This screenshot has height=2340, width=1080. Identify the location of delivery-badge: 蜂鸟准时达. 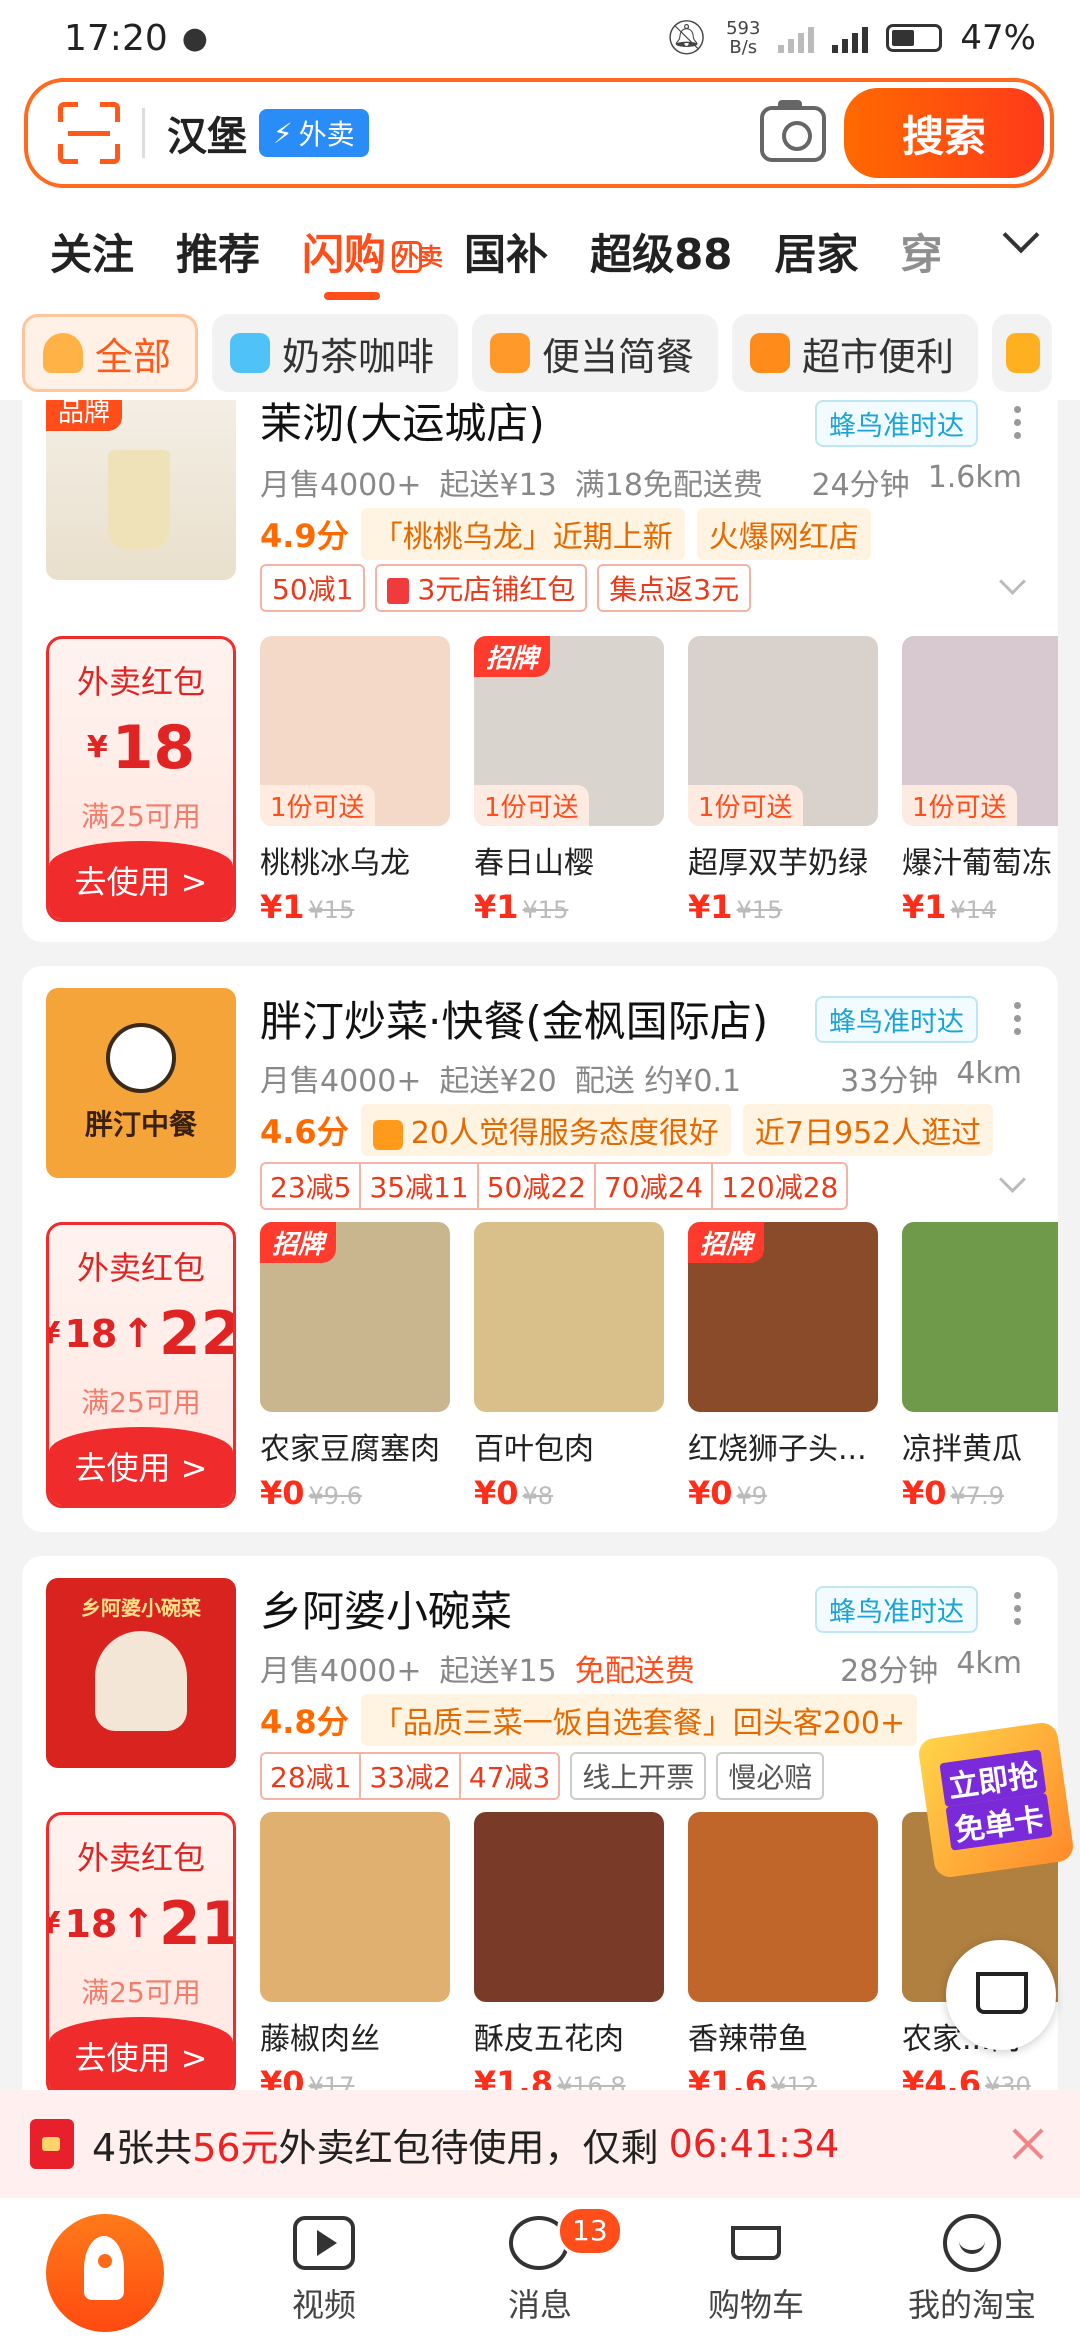
(896, 423).